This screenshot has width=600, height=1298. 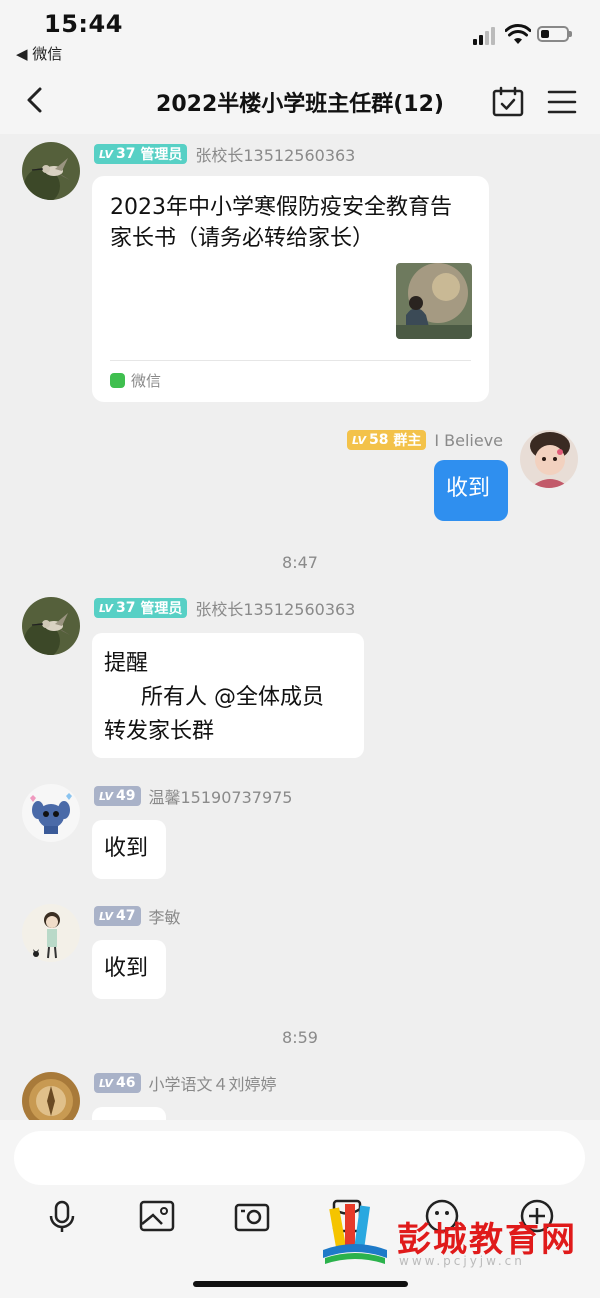 I want to click on sender-name: 小学语文４刘婷婷, so click(x=213, y=1083).